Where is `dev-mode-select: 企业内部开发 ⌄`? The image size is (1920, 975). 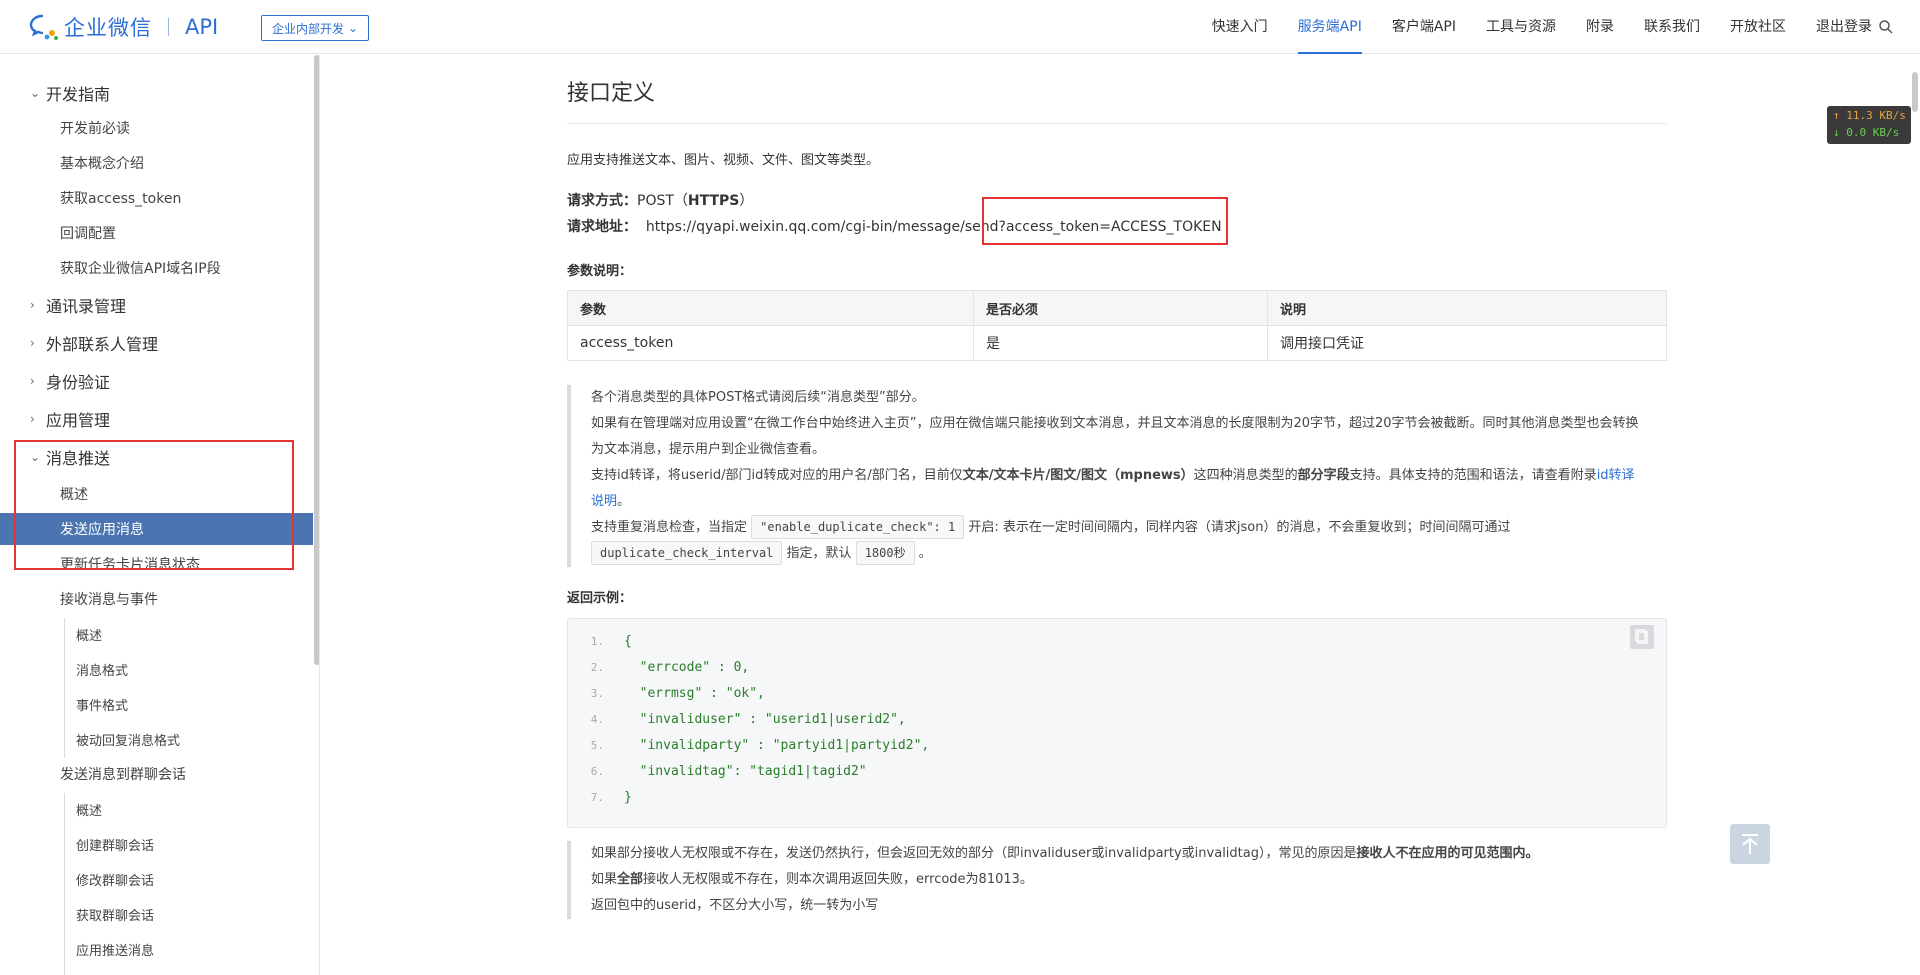
dev-mode-select: 企业内部开发 ⌄ is located at coordinates (315, 28).